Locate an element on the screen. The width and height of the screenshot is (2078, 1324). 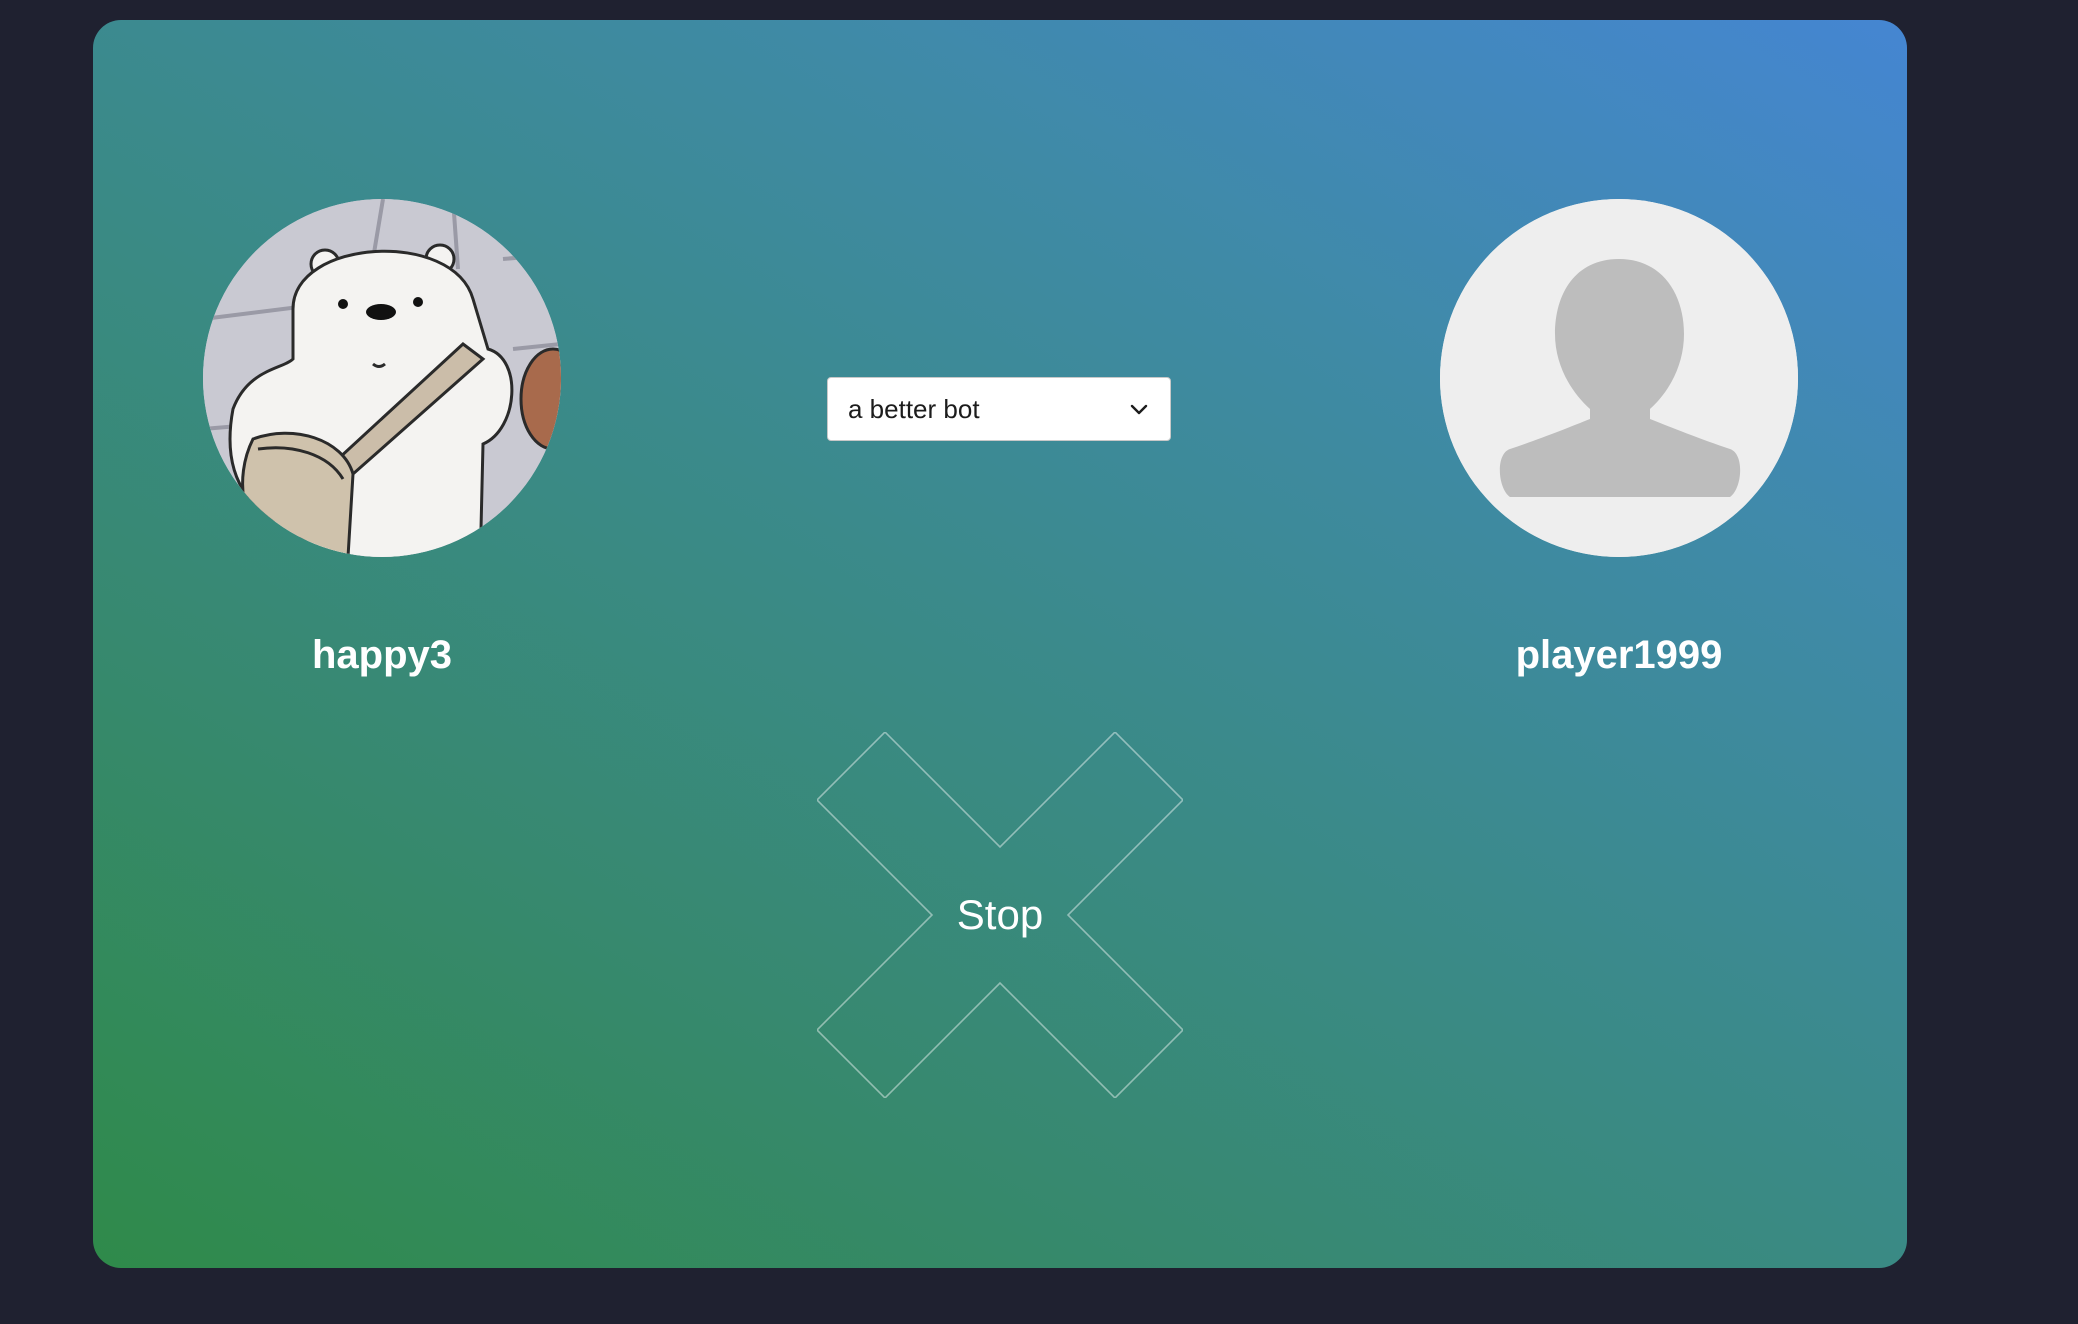
opponent-select-value: a better bot is located at coordinates (914, 408).